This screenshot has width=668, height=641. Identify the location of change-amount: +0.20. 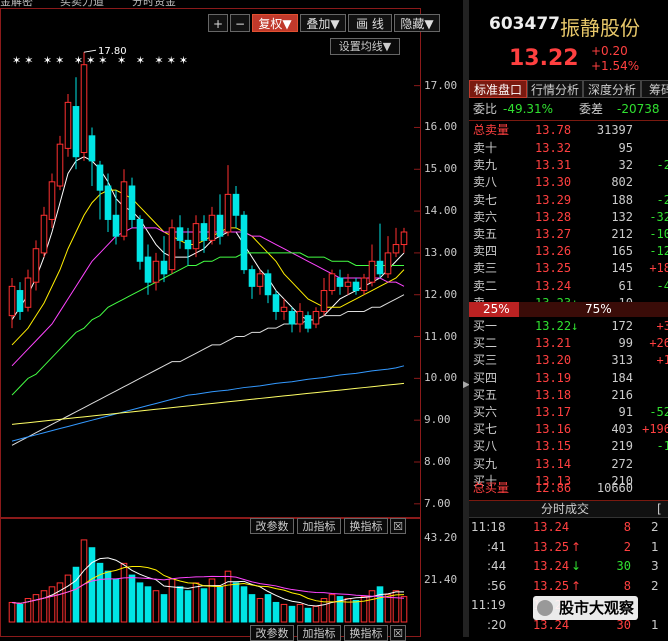
(609, 51).